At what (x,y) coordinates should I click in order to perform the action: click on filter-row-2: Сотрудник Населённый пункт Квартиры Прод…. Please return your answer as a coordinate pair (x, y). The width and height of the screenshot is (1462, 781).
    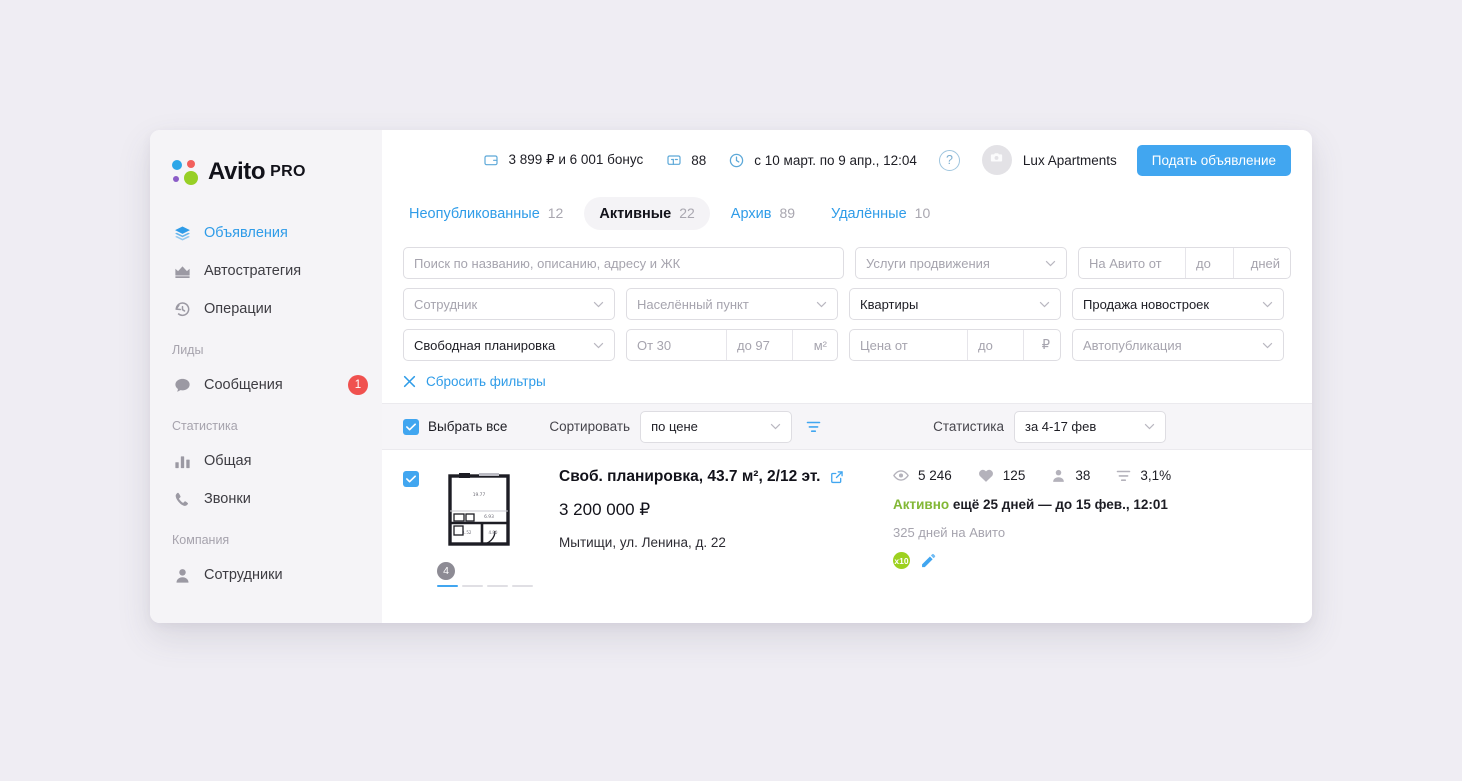
    Looking at the image, I should click on (847, 304).